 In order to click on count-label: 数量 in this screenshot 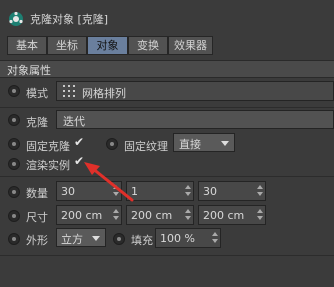, I will do `click(37, 193)`.